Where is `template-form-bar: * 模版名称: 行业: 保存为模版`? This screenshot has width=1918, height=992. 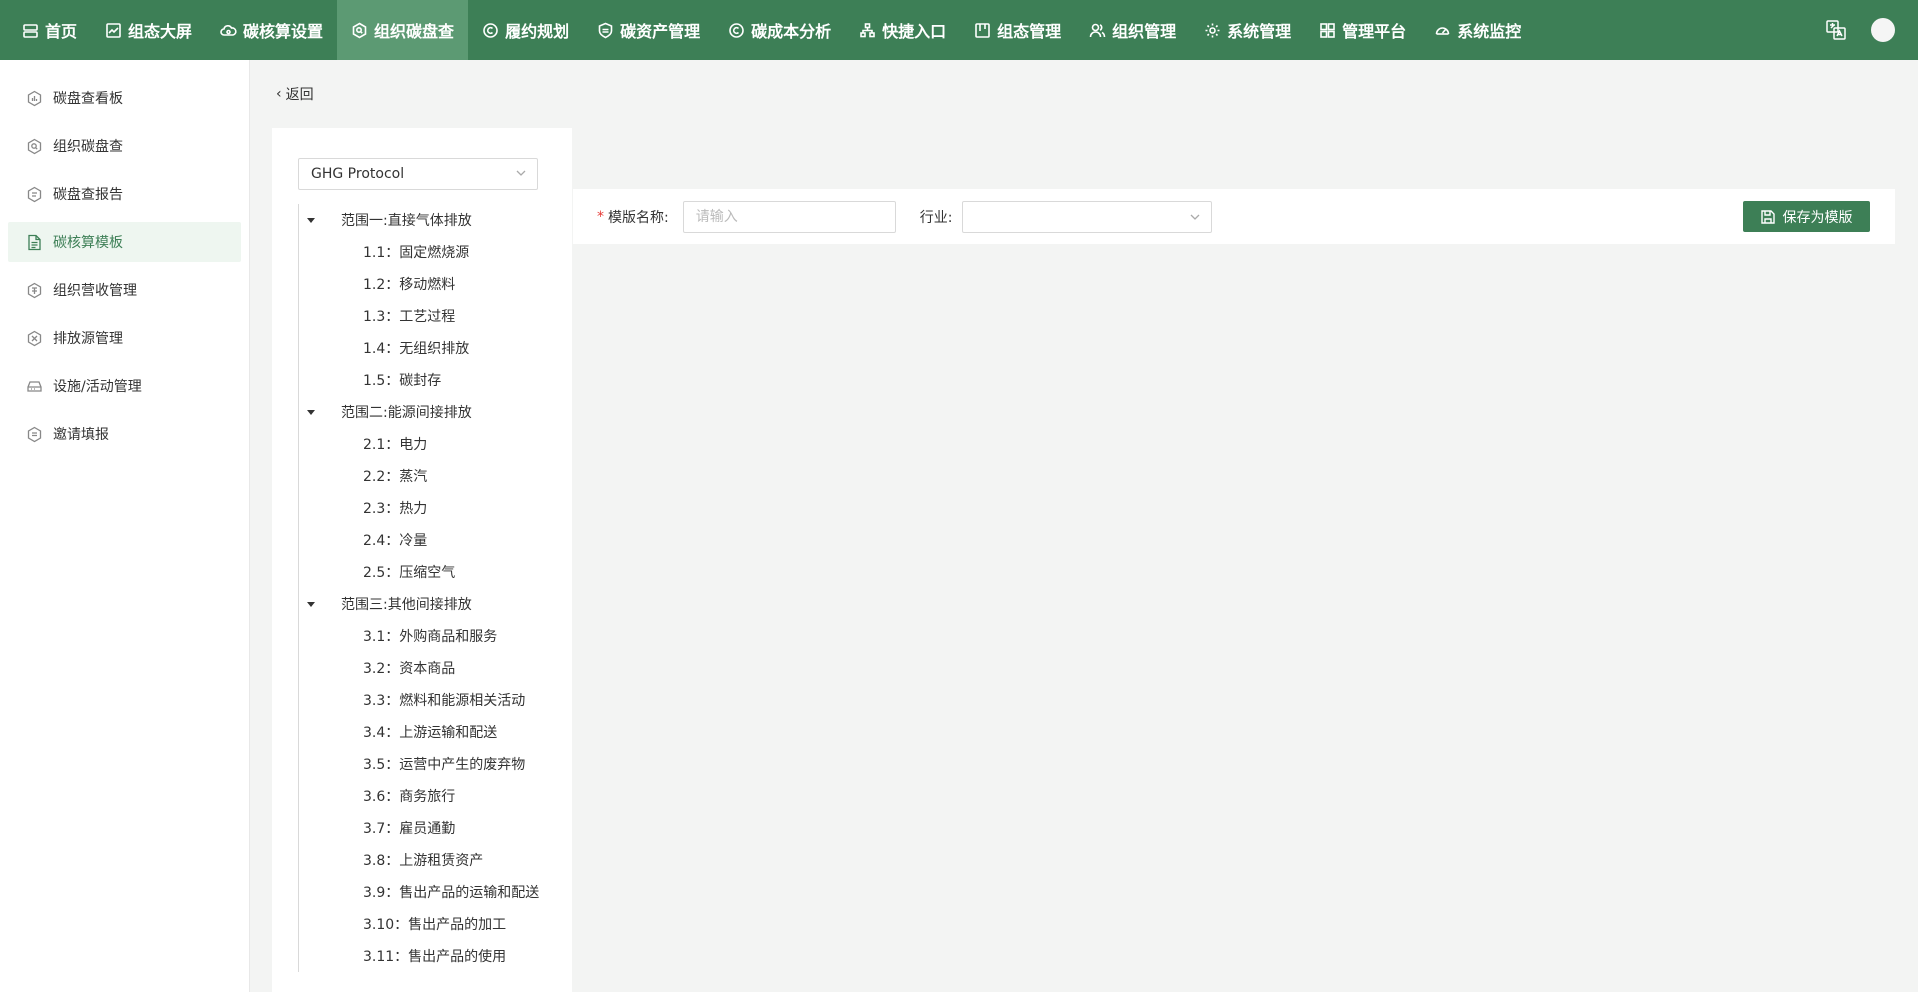 template-form-bar: * 模版名称: 行业: 保存为模版 is located at coordinates (1234, 216).